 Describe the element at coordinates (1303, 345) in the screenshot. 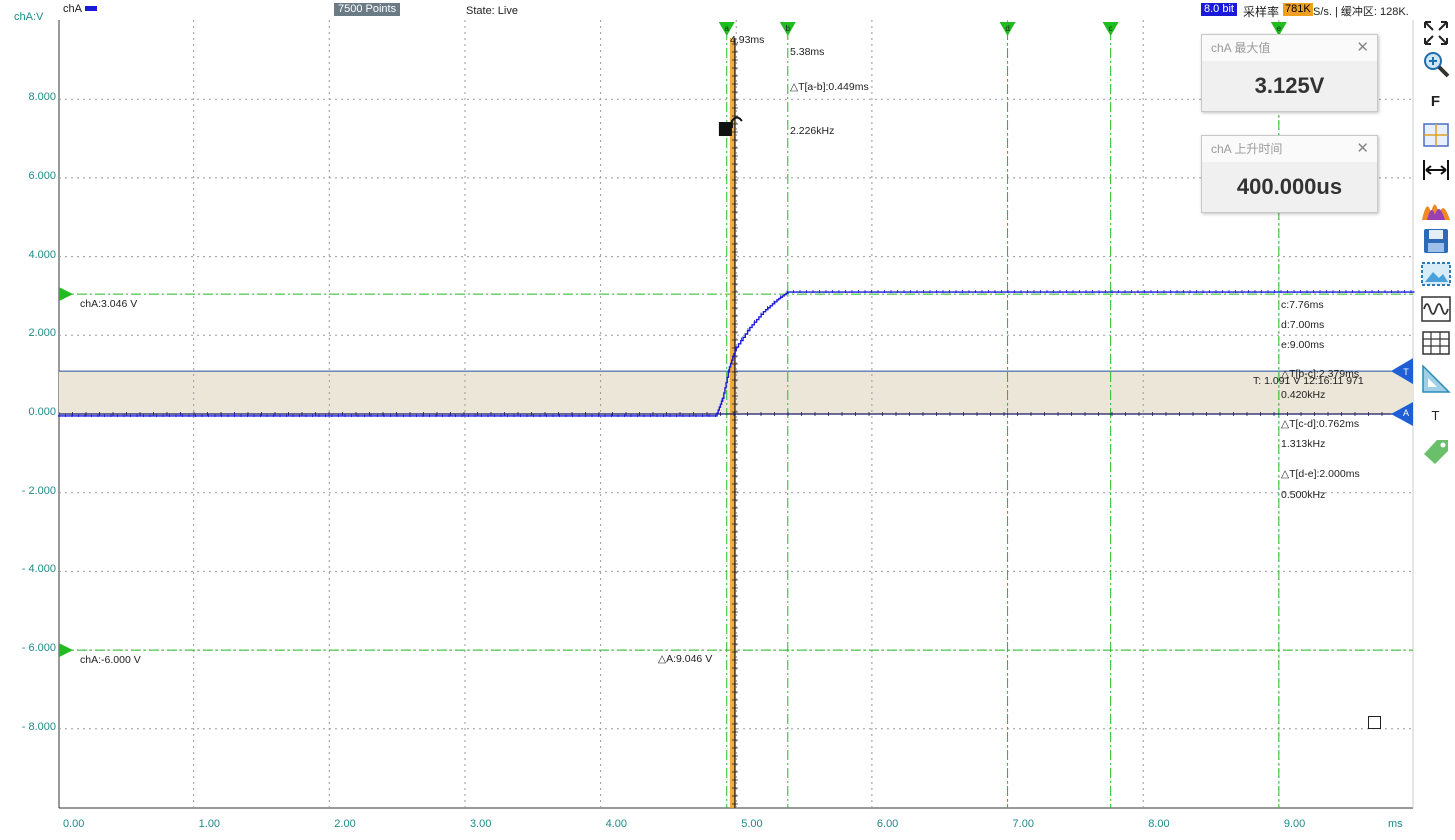

I see `cursor-e-time: e:9.00ms` at that location.